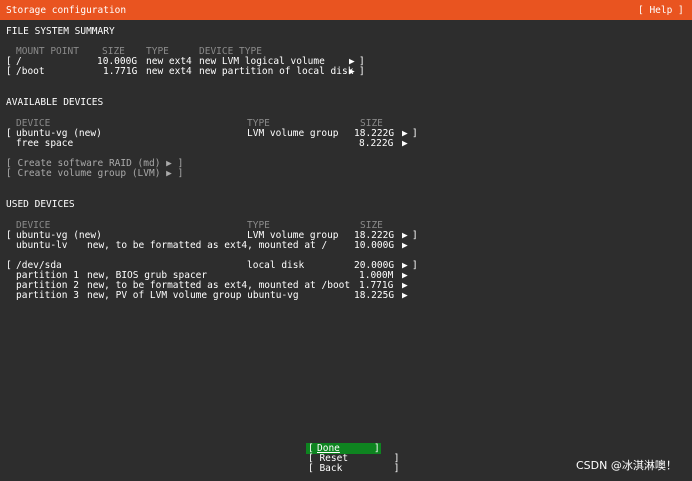  Describe the element at coordinates (94, 174) in the screenshot. I see `create-vg-button: [ Create volume group (LVM) ▶ ]` at that location.